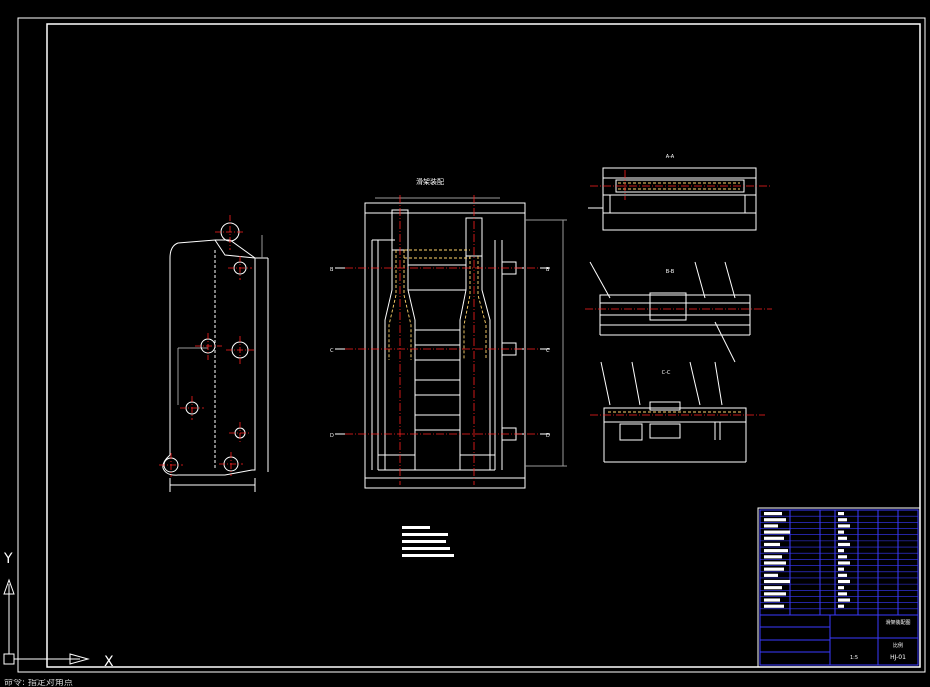 This screenshot has width=930, height=687. I want to click on parts-list-entries, so click(807, 560).